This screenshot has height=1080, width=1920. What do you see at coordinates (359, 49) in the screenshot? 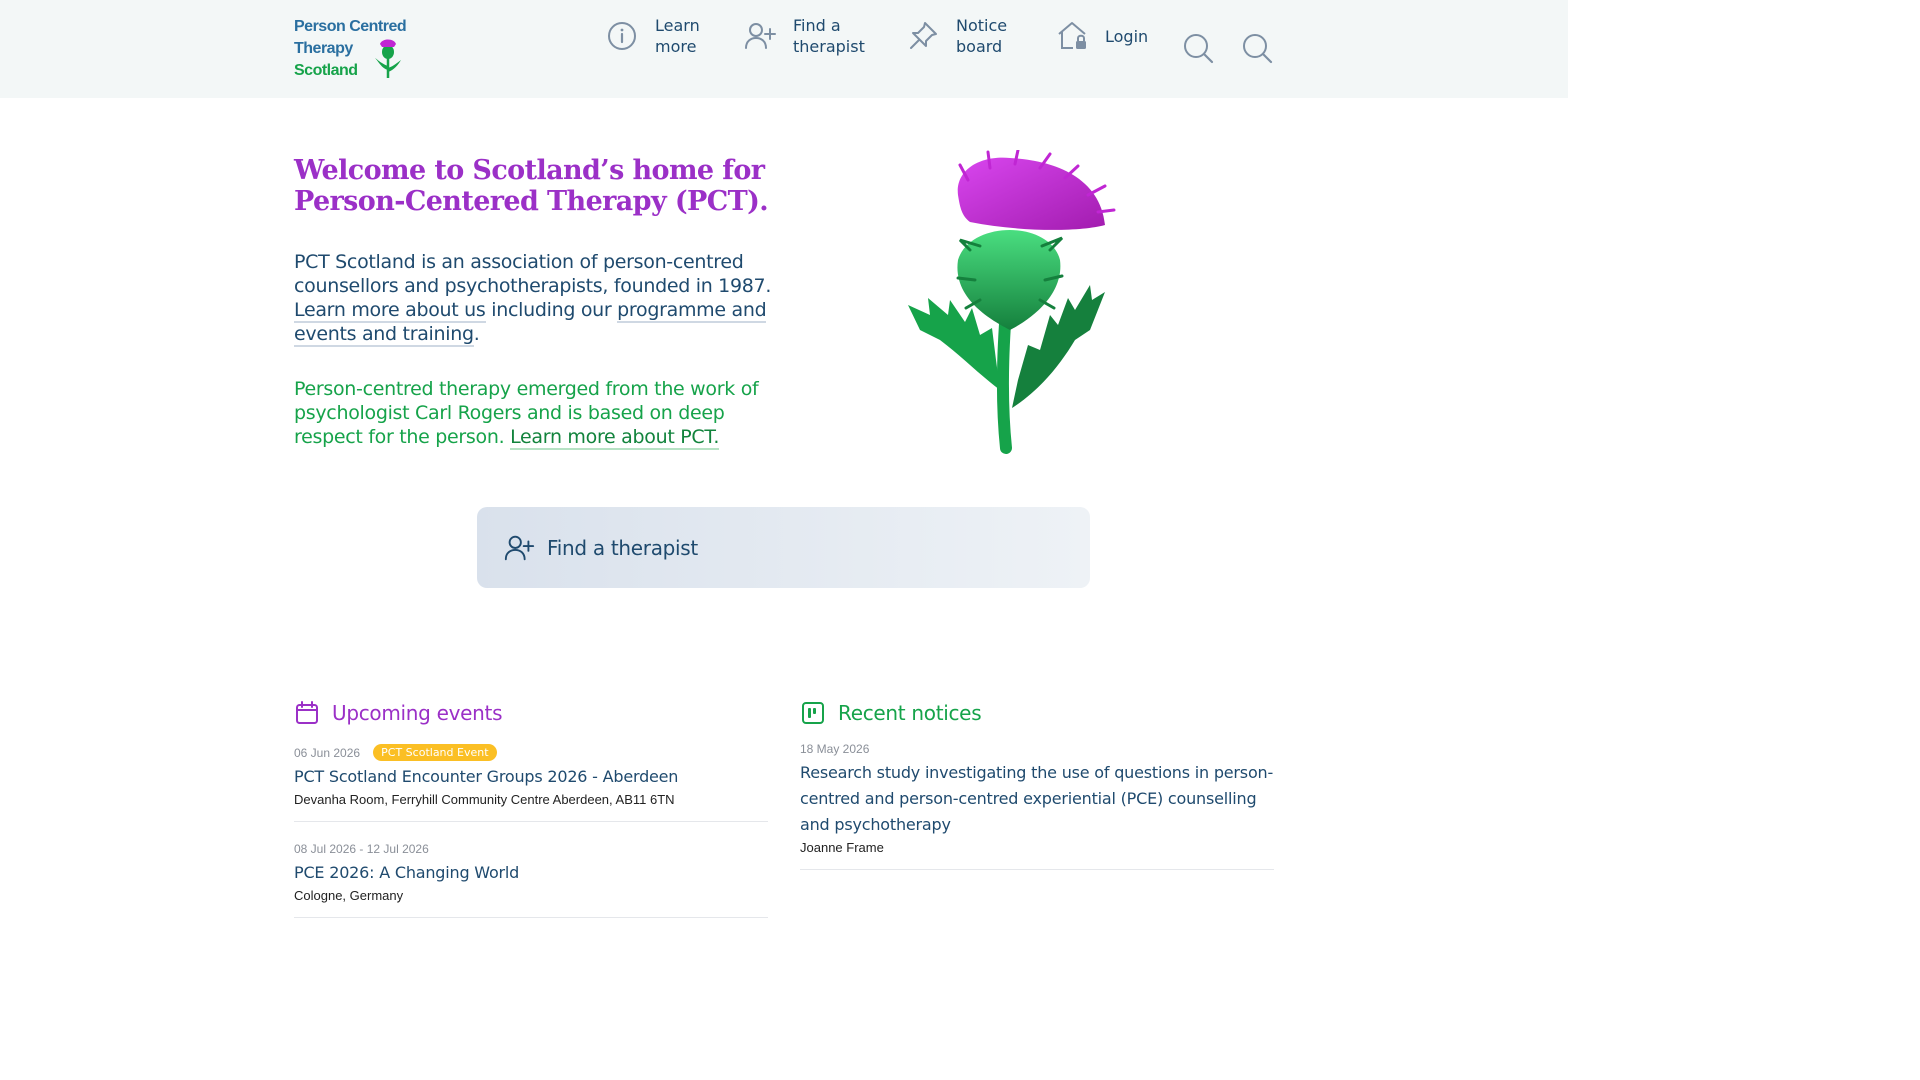
I see `site-logo: Person Centred Therapy Scotland` at bounding box center [359, 49].